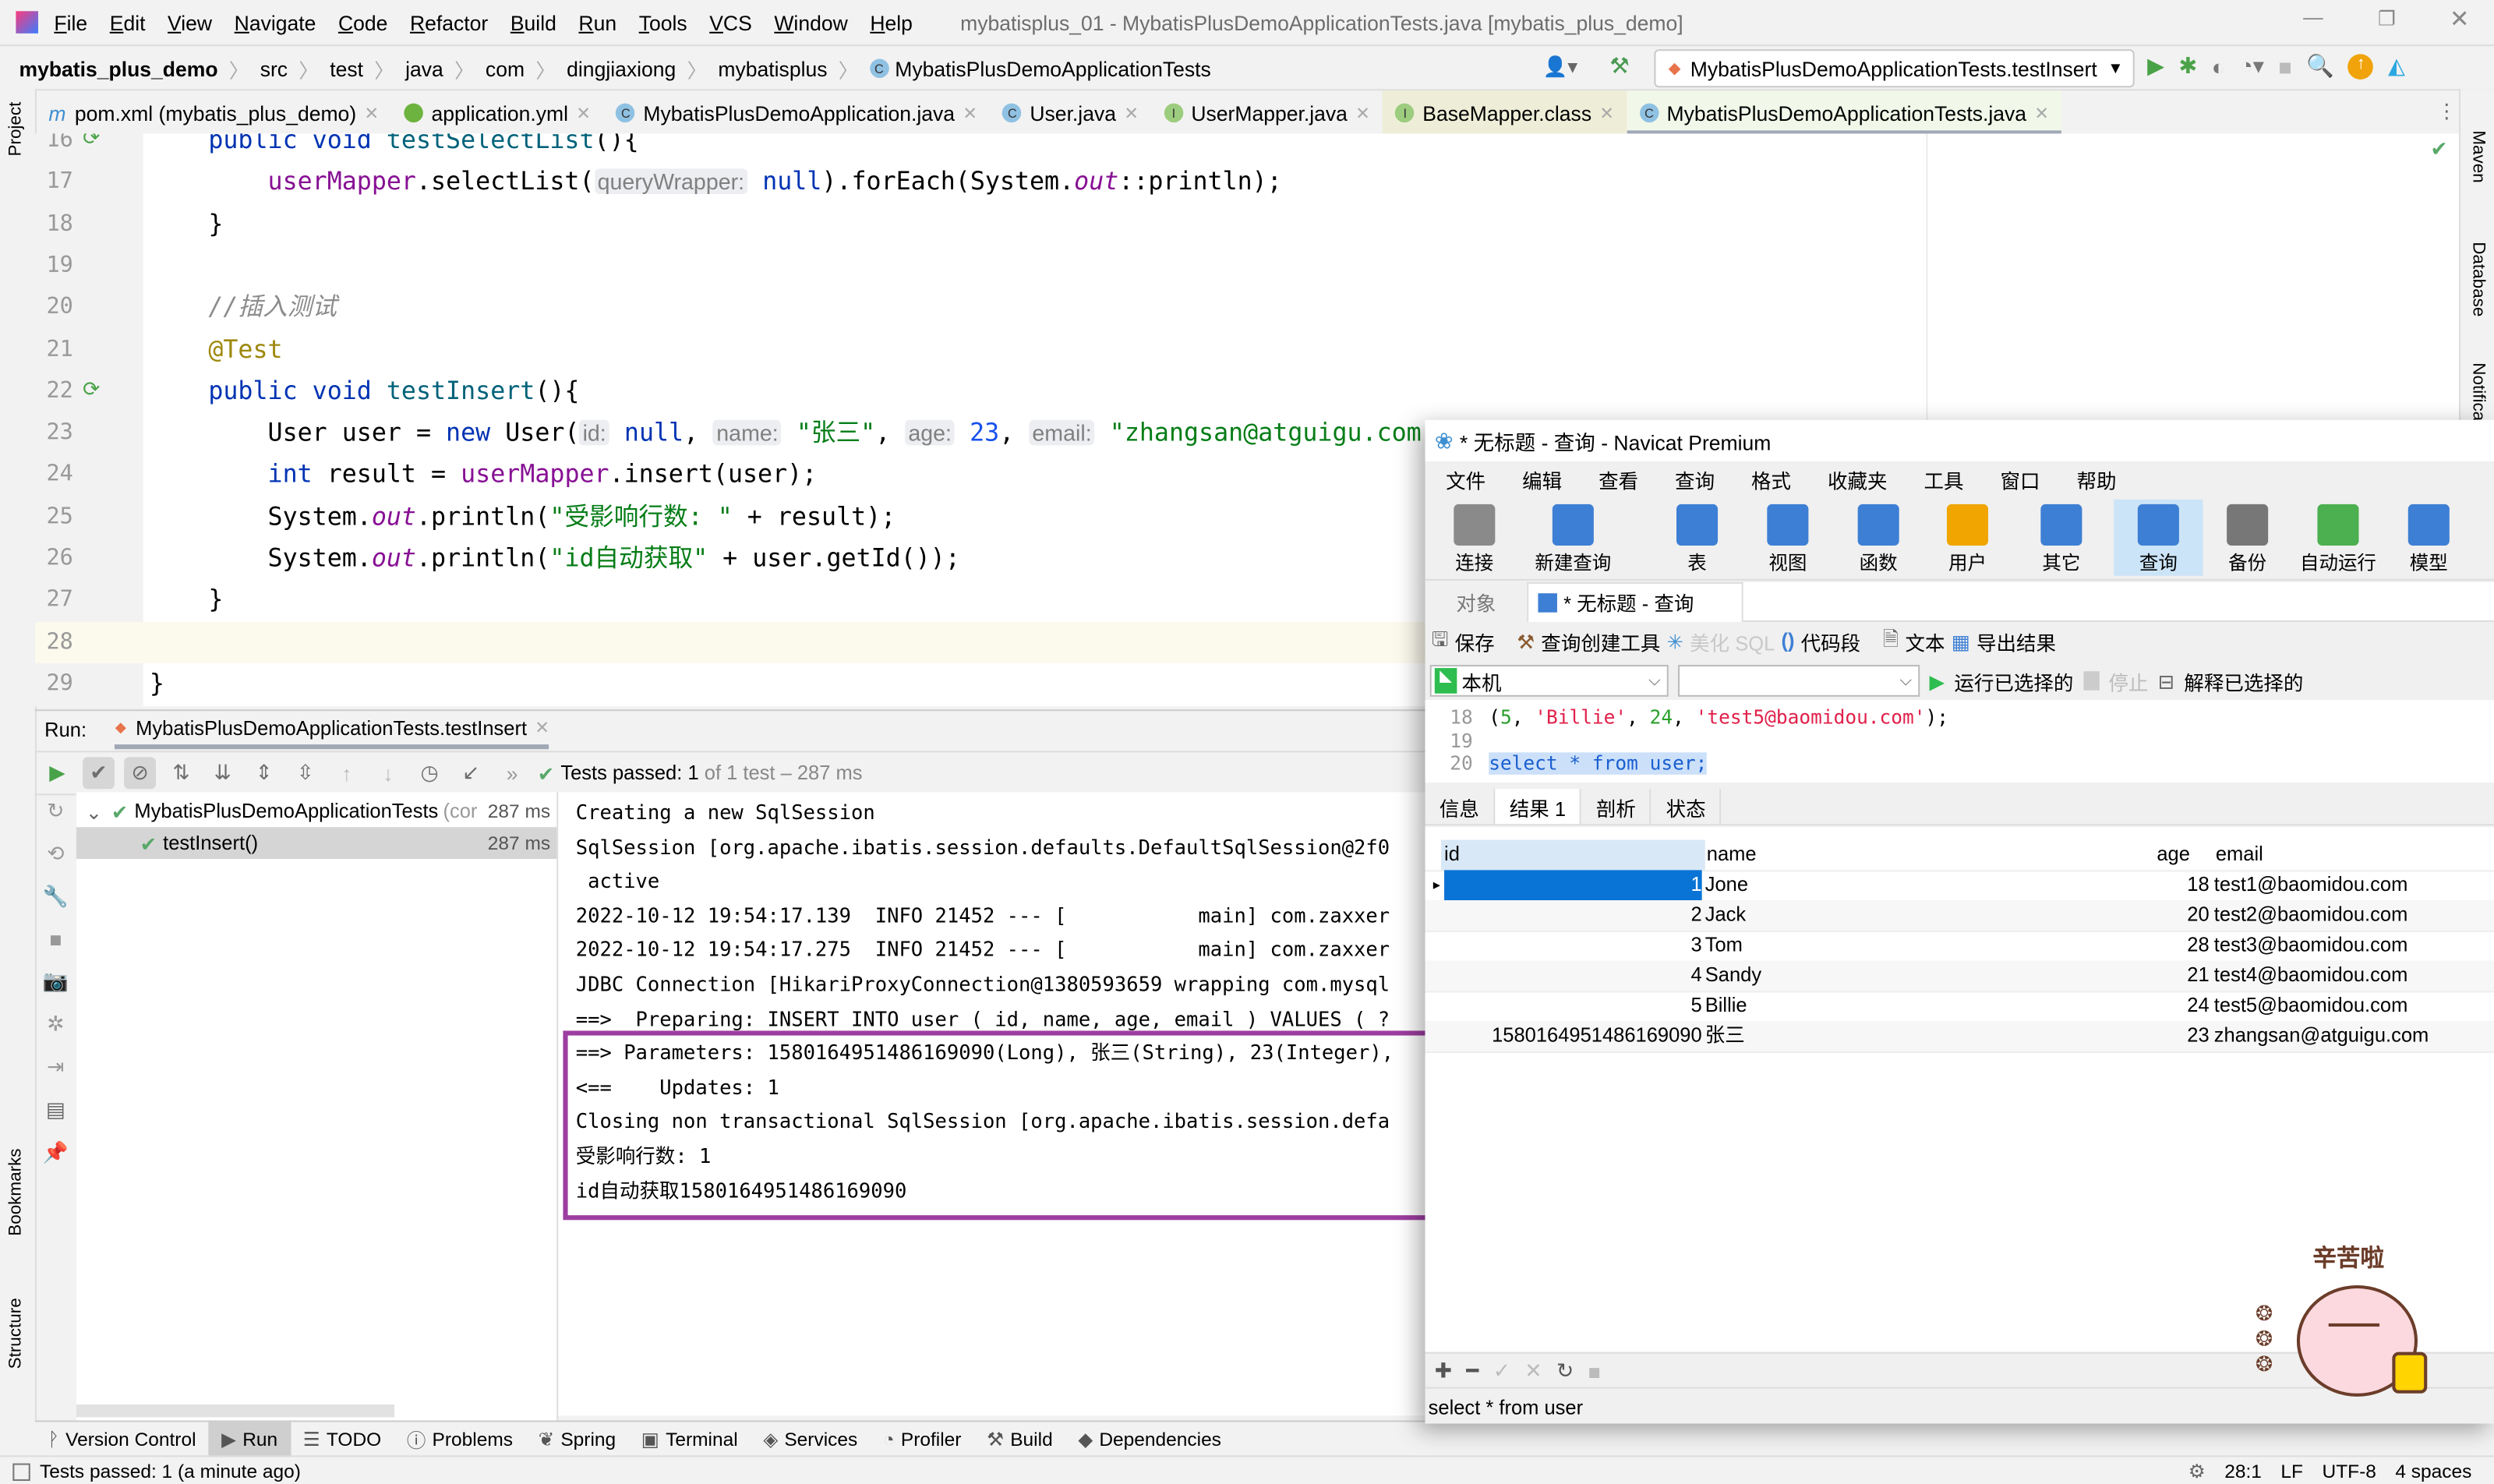  Describe the element at coordinates (533, 22) in the screenshot. I see `menu-build: Build` at that location.